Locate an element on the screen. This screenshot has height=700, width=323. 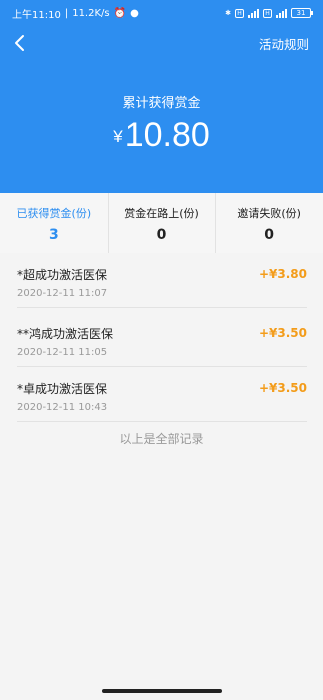
record-amount: +¥3.80 is located at coordinates (282, 274).